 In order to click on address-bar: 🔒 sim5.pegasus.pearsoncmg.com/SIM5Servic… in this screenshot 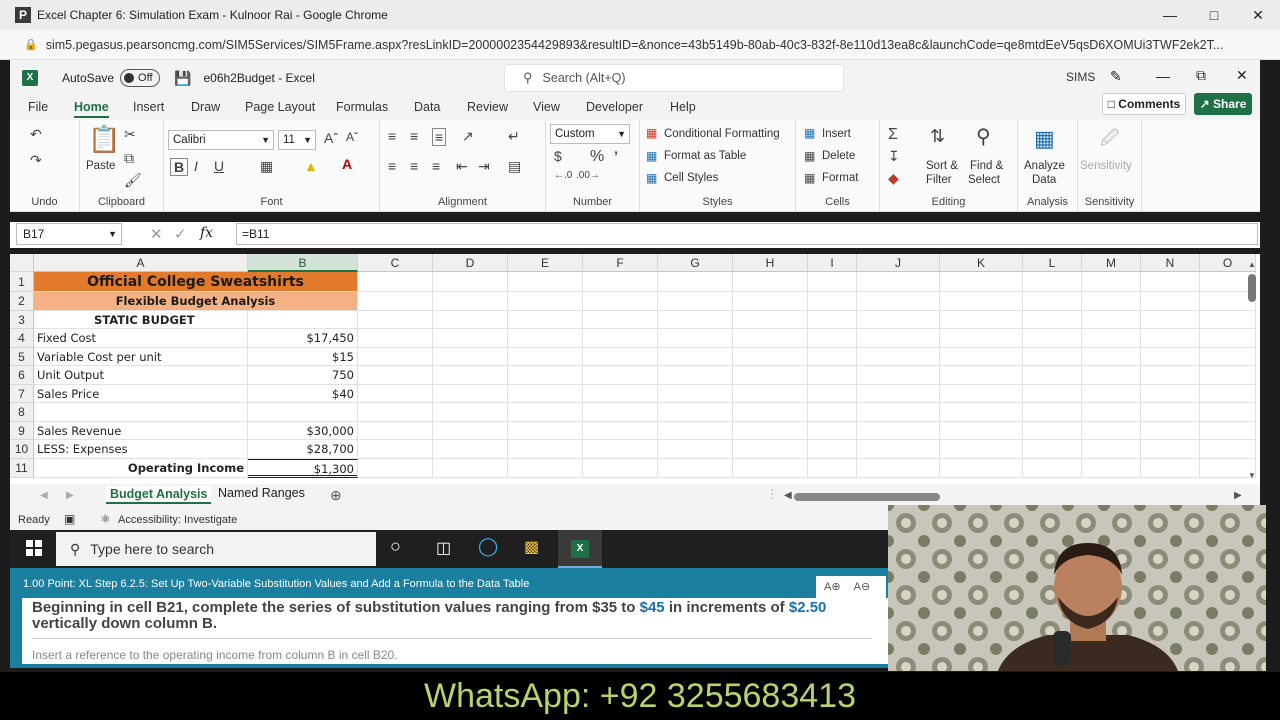, I will do `click(640, 45)`.